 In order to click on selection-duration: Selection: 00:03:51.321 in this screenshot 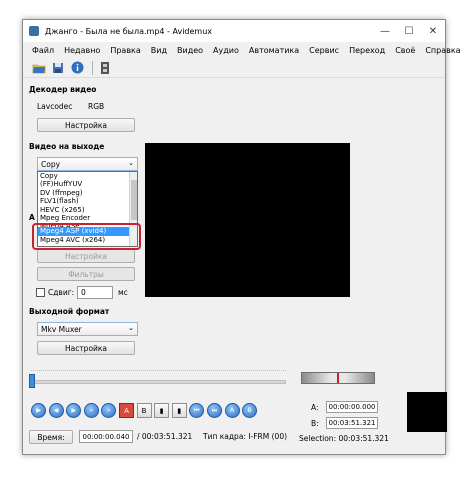, I will do `click(344, 438)`.